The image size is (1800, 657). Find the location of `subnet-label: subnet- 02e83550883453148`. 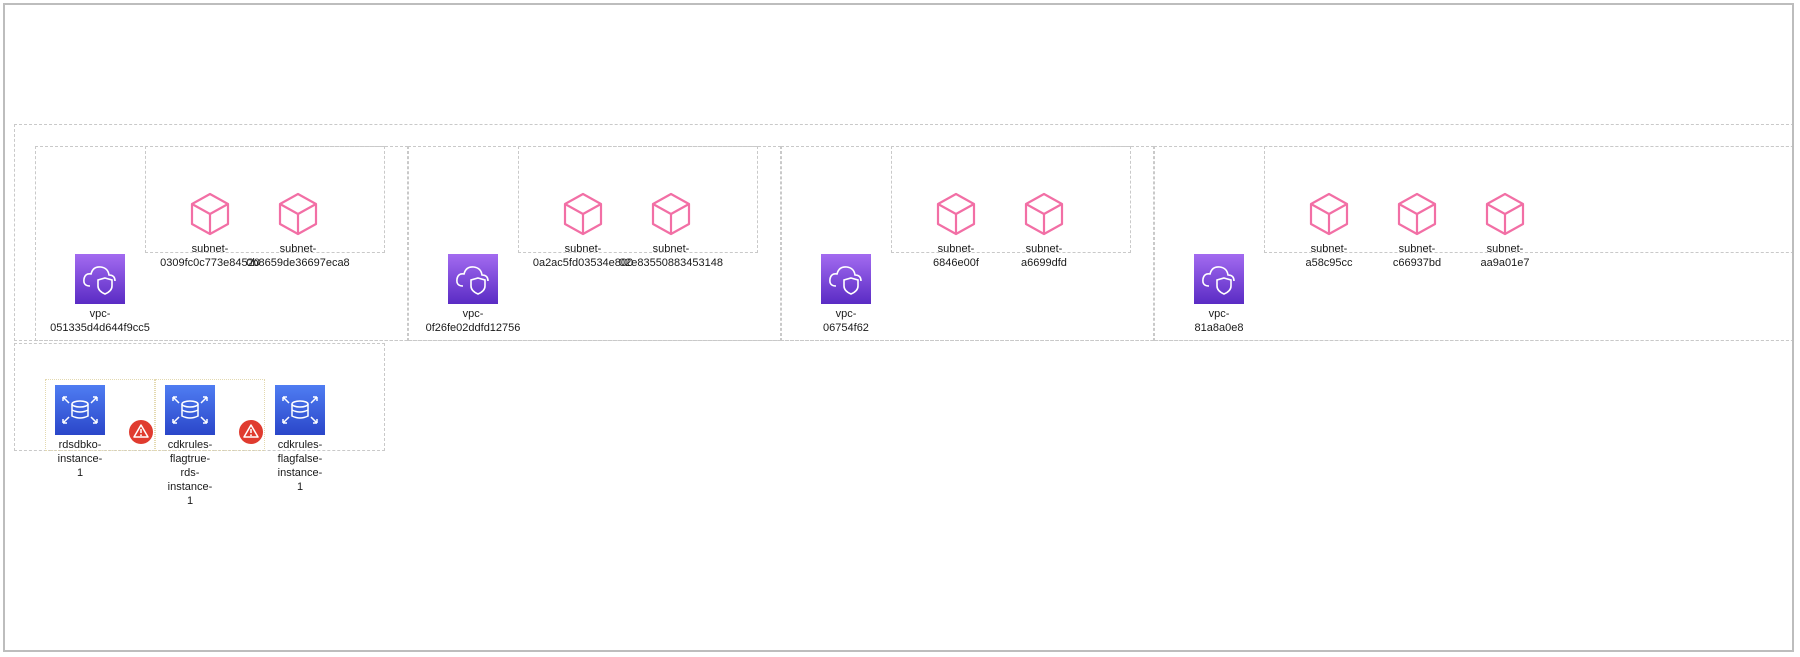

subnet-label: subnet- 02e83550883453148 is located at coordinates (670, 256).